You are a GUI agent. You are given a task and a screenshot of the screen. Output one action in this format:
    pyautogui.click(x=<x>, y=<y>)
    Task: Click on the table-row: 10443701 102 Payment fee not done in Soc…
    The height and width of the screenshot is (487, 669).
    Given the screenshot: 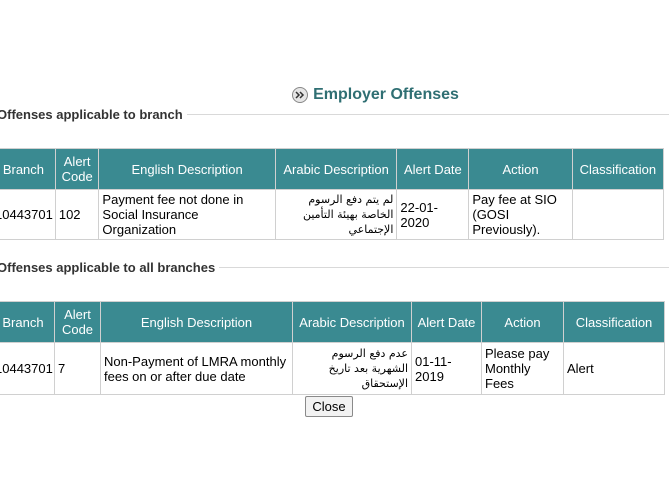 What is the action you would take?
    pyautogui.click(x=332, y=214)
    